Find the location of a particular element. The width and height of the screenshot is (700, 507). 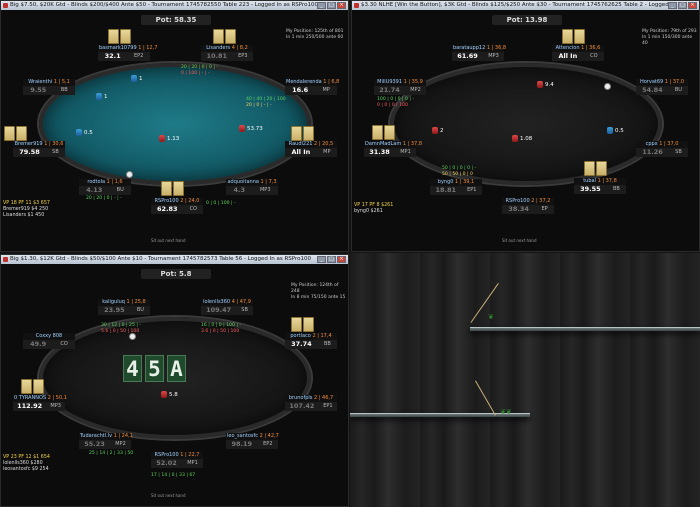

seat-1: barataupp12 1 | 36,8 61.69 MP3 is located at coordinates (479, 53).